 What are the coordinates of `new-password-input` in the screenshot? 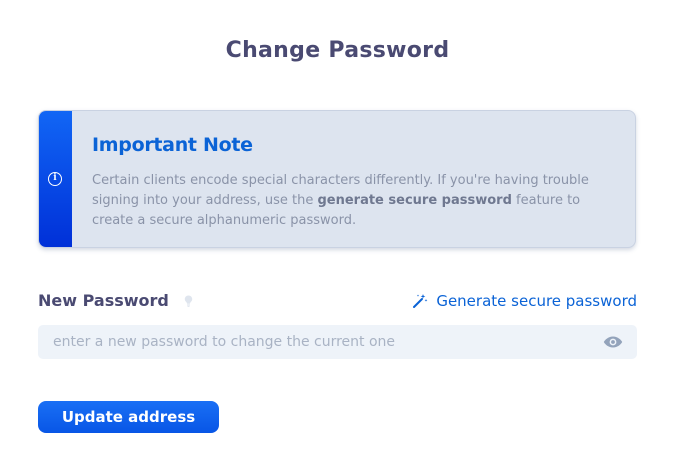 It's located at (308, 342).